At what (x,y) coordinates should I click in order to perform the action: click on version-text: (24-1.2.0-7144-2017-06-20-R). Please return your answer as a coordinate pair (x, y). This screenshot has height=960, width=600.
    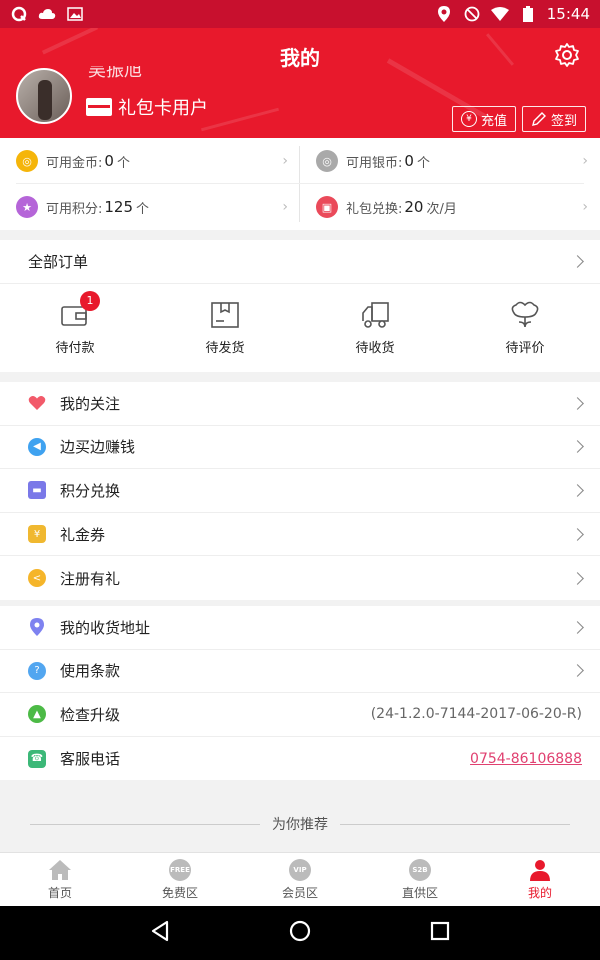
    Looking at the image, I should click on (476, 714).